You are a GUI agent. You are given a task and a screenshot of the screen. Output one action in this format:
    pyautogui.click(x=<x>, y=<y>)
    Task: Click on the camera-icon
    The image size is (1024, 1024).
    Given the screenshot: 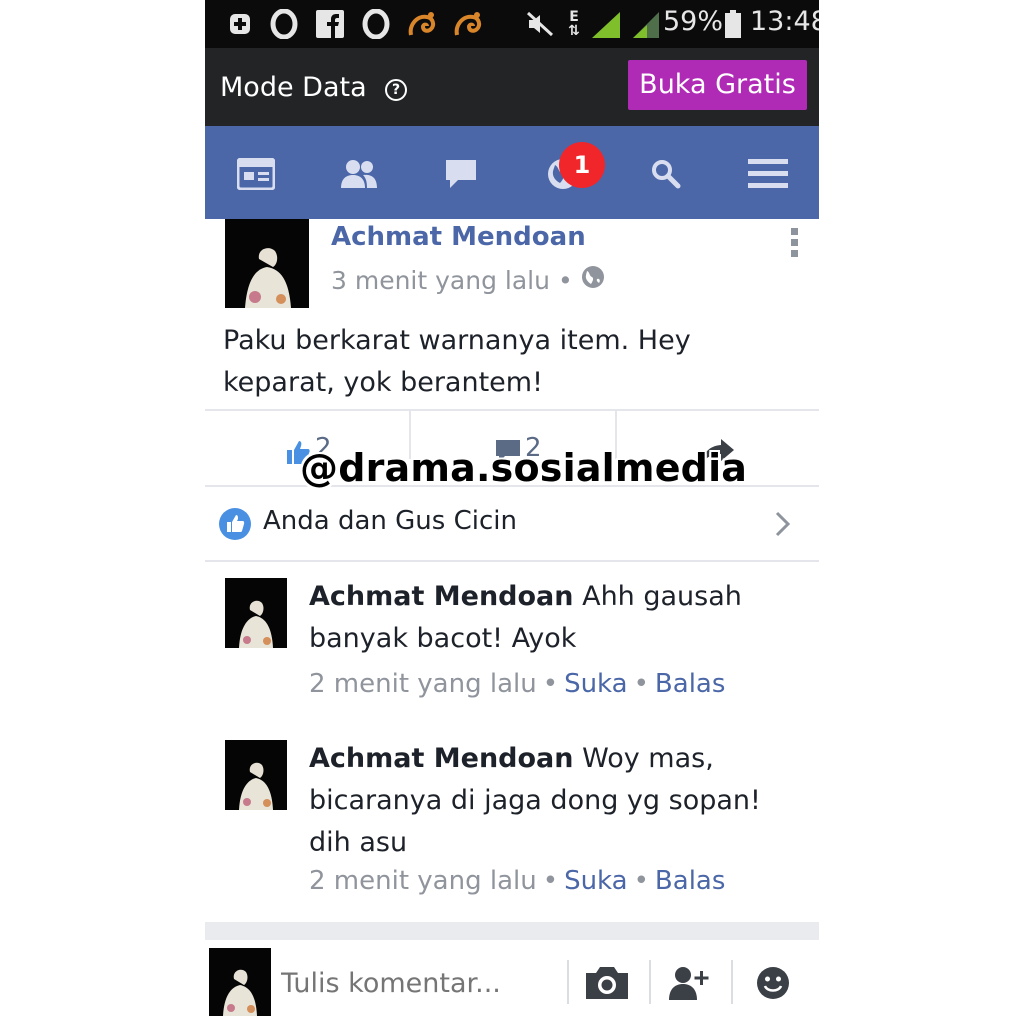 What is the action you would take?
    pyautogui.click(x=607, y=983)
    